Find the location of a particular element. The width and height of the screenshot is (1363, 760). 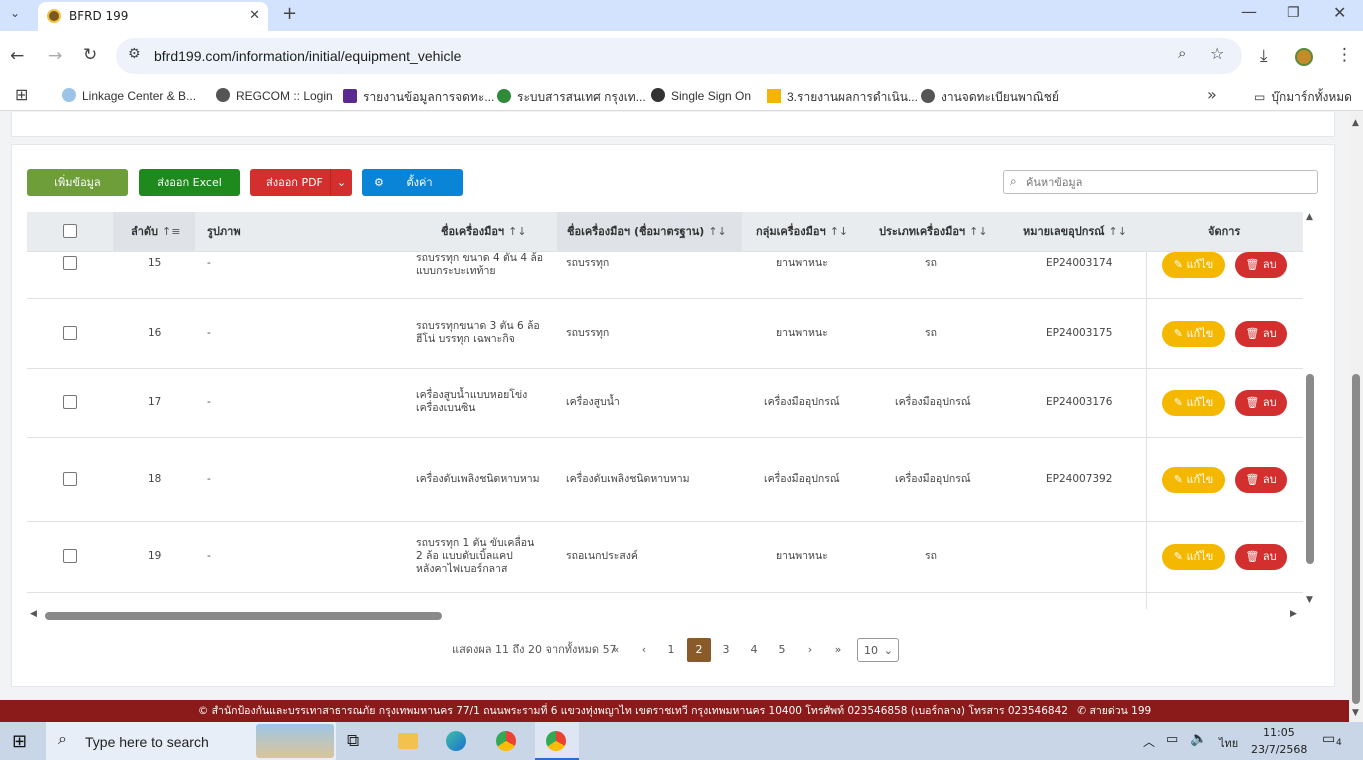

clock-date: 23/7/2568 is located at coordinates (1279, 749).